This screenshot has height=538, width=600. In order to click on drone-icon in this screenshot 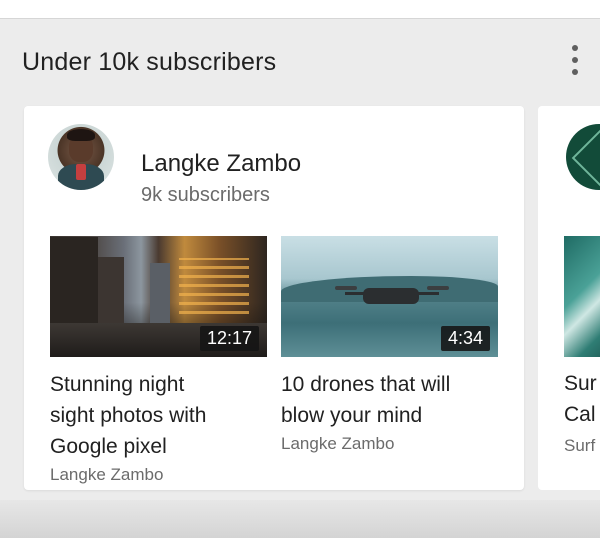, I will do `click(391, 296)`.